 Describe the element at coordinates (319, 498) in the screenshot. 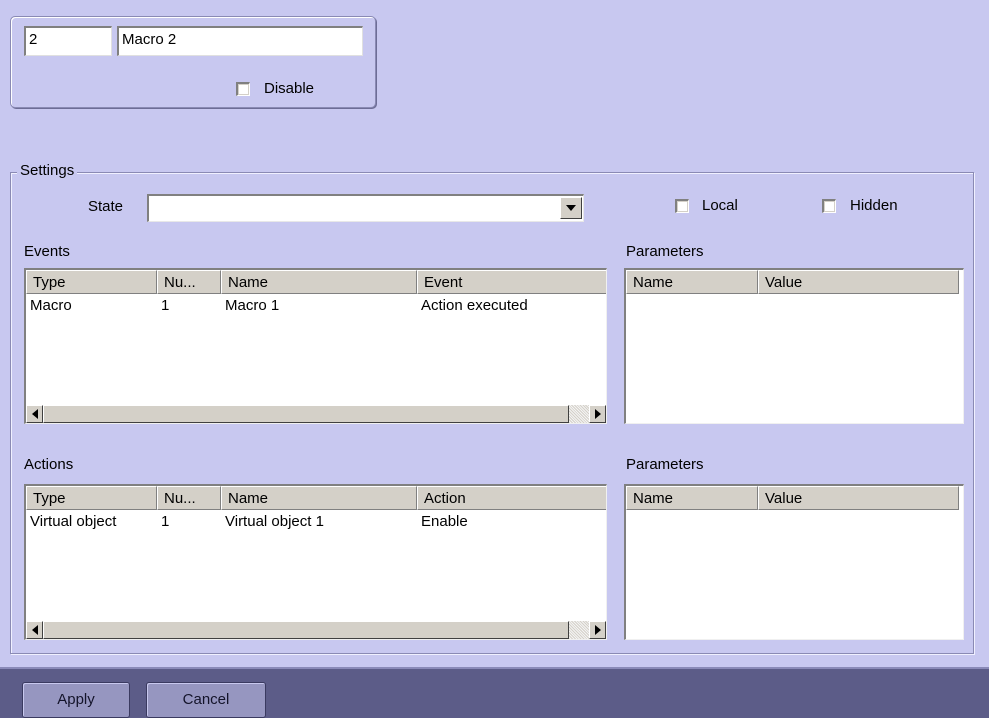

I see `actions-col-name: Name` at that location.